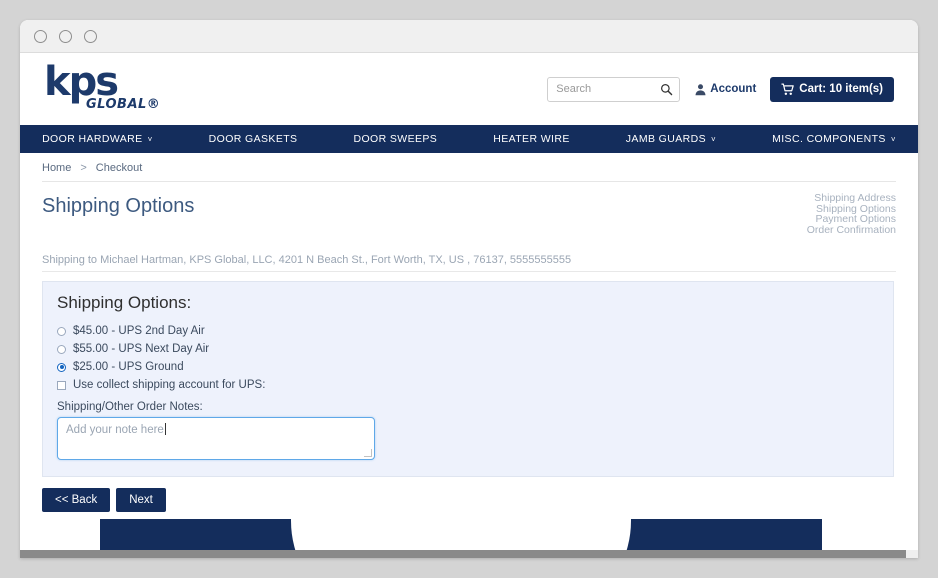  Describe the element at coordinates (216, 438) in the screenshot. I see `order-notes-textarea: Add your note here` at that location.